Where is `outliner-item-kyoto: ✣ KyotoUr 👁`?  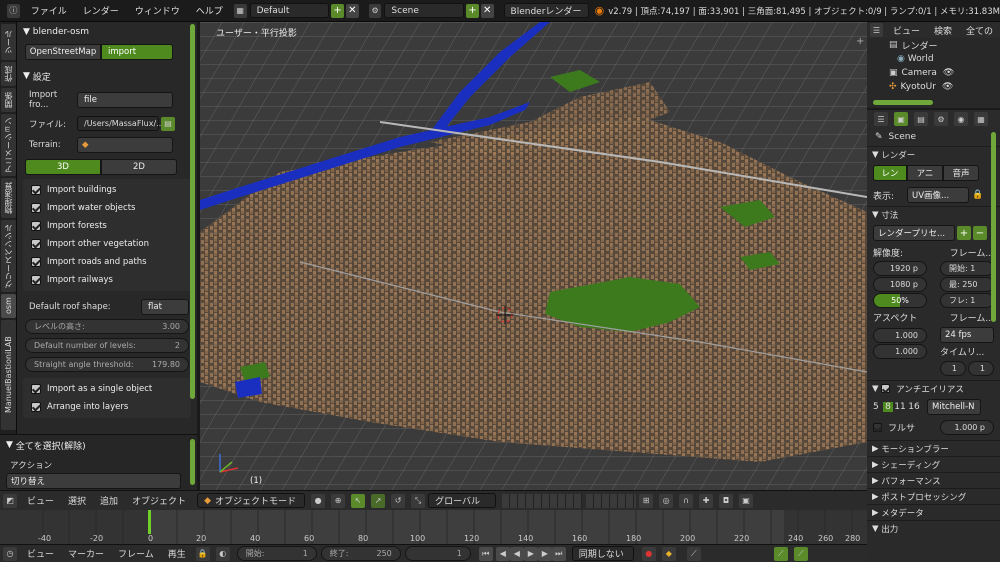 outliner-item-kyoto: ✣ KyotoUr 👁 is located at coordinates (933, 87).